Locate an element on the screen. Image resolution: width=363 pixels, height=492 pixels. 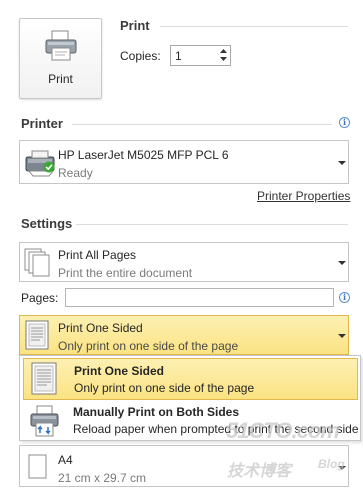
print-button: Print is located at coordinates (60, 58).